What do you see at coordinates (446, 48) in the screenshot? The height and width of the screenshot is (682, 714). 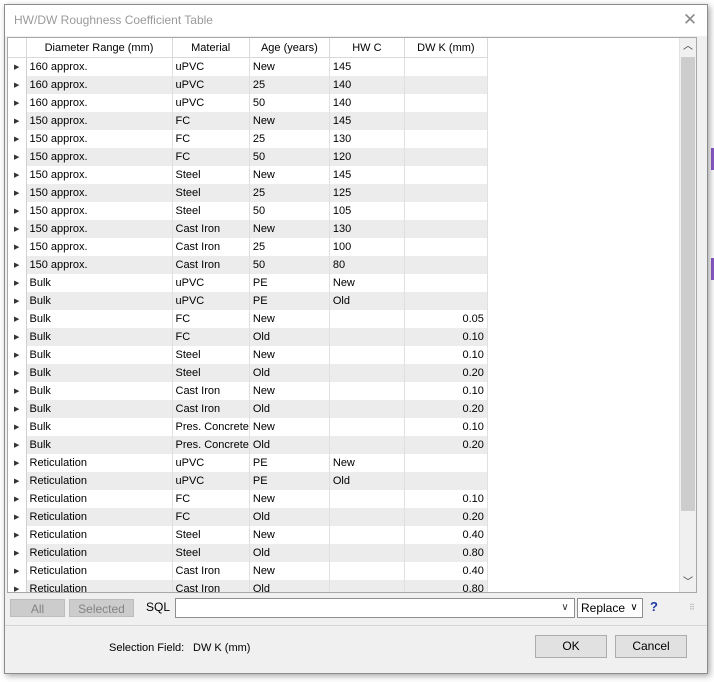 I see `column-header: DW K (mm)` at bounding box center [446, 48].